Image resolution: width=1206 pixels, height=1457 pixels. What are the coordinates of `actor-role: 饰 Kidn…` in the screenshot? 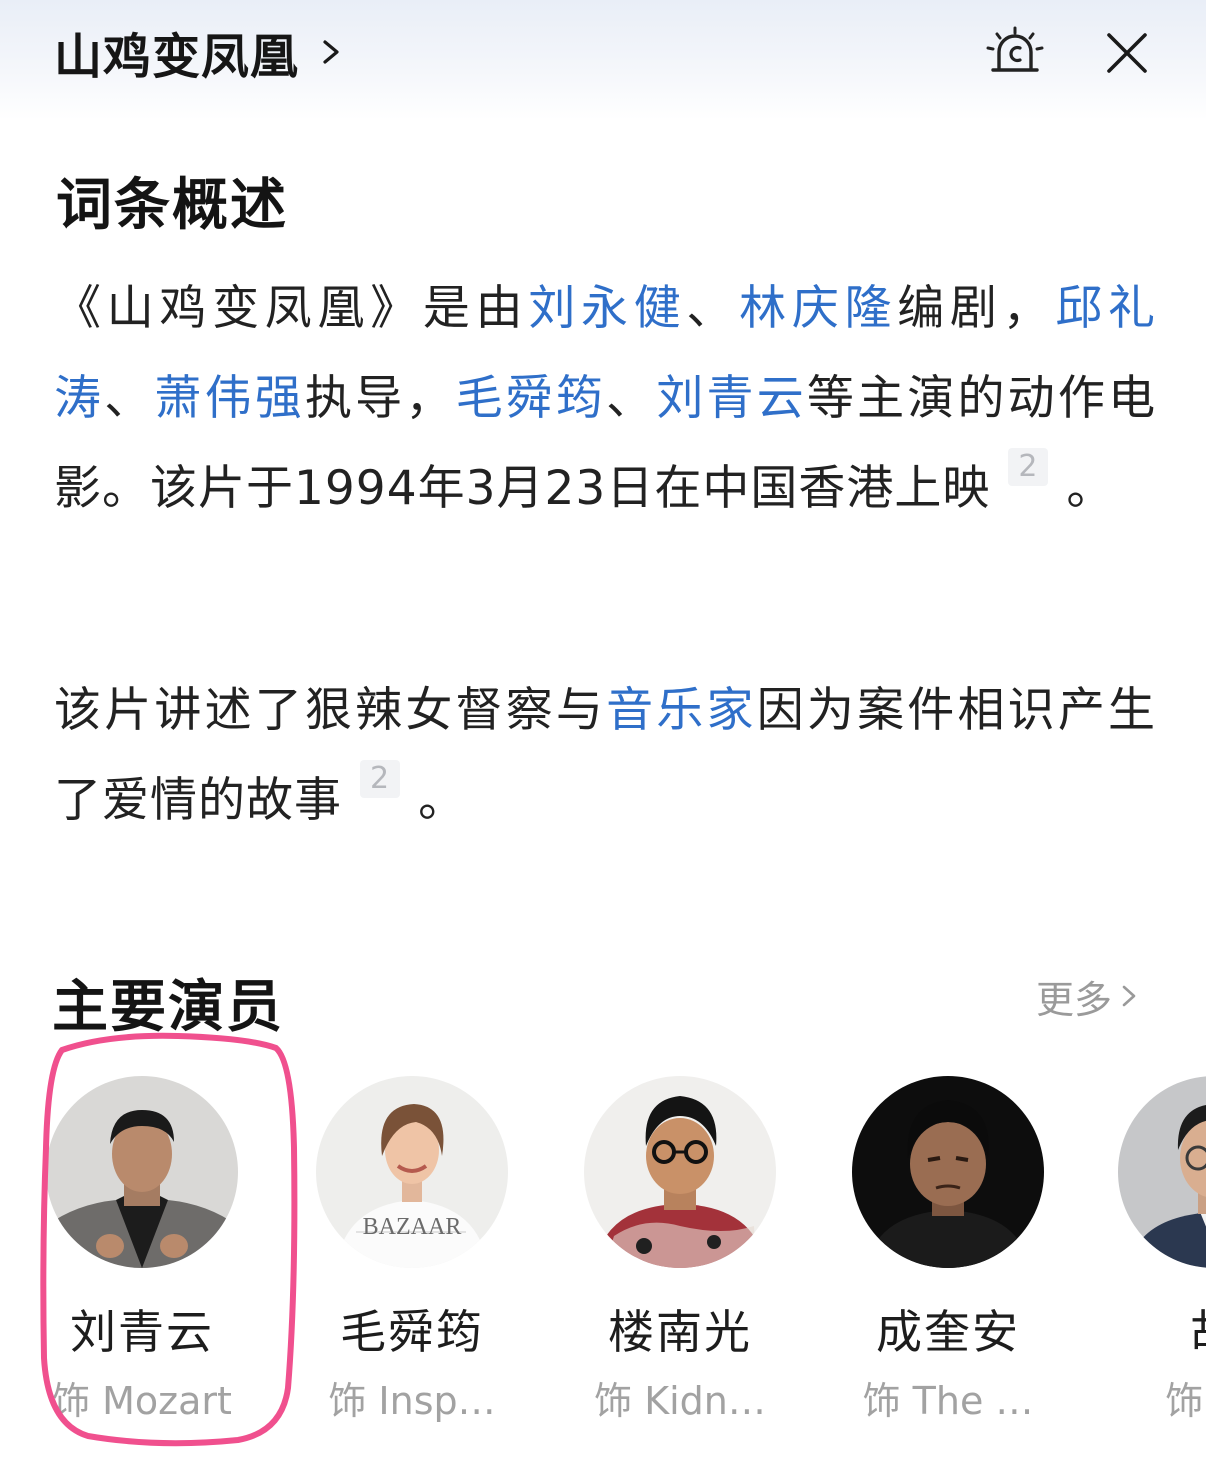 It's located at (680, 1401).